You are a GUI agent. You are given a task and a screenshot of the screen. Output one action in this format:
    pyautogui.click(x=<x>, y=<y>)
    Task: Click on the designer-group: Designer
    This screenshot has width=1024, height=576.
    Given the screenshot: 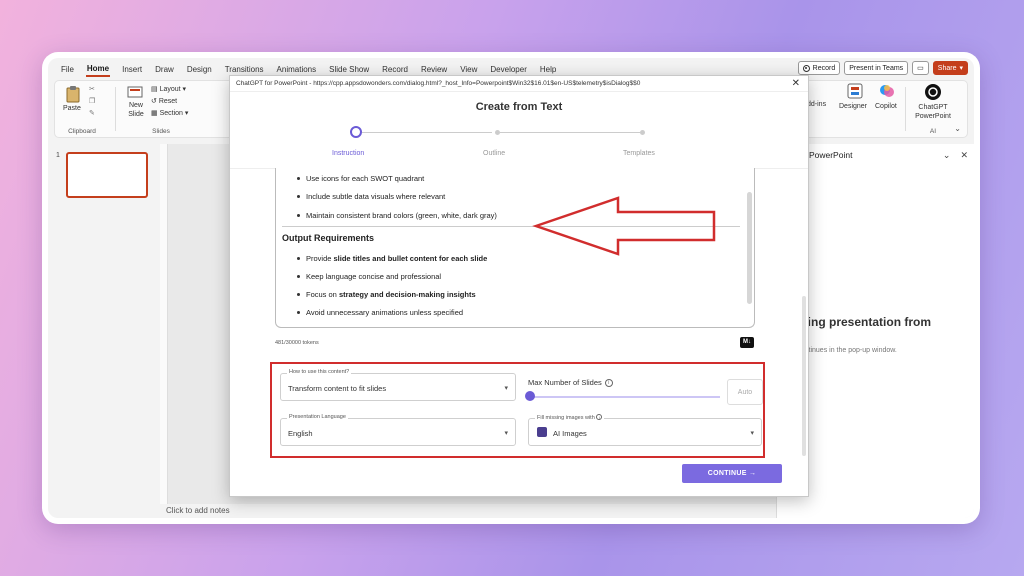 What is the action you would take?
    pyautogui.click(x=854, y=109)
    